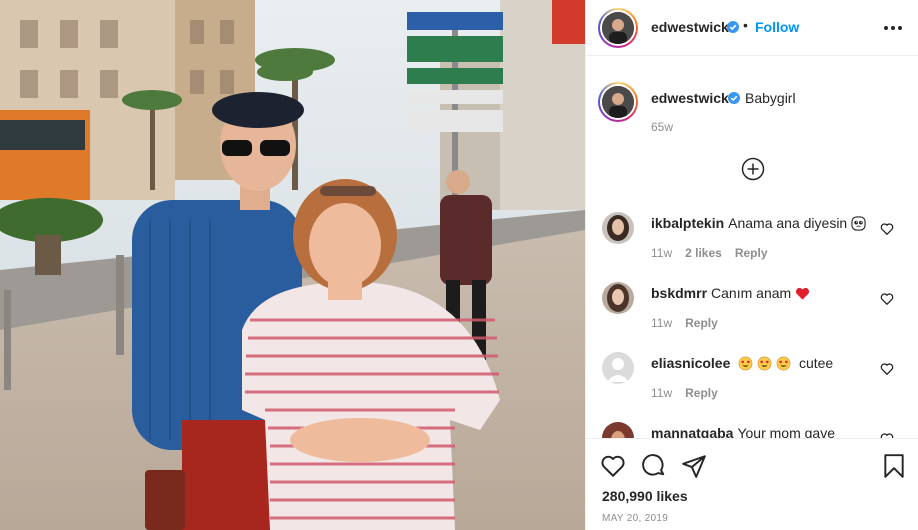  I want to click on caption-age: 65w, so click(662, 127).